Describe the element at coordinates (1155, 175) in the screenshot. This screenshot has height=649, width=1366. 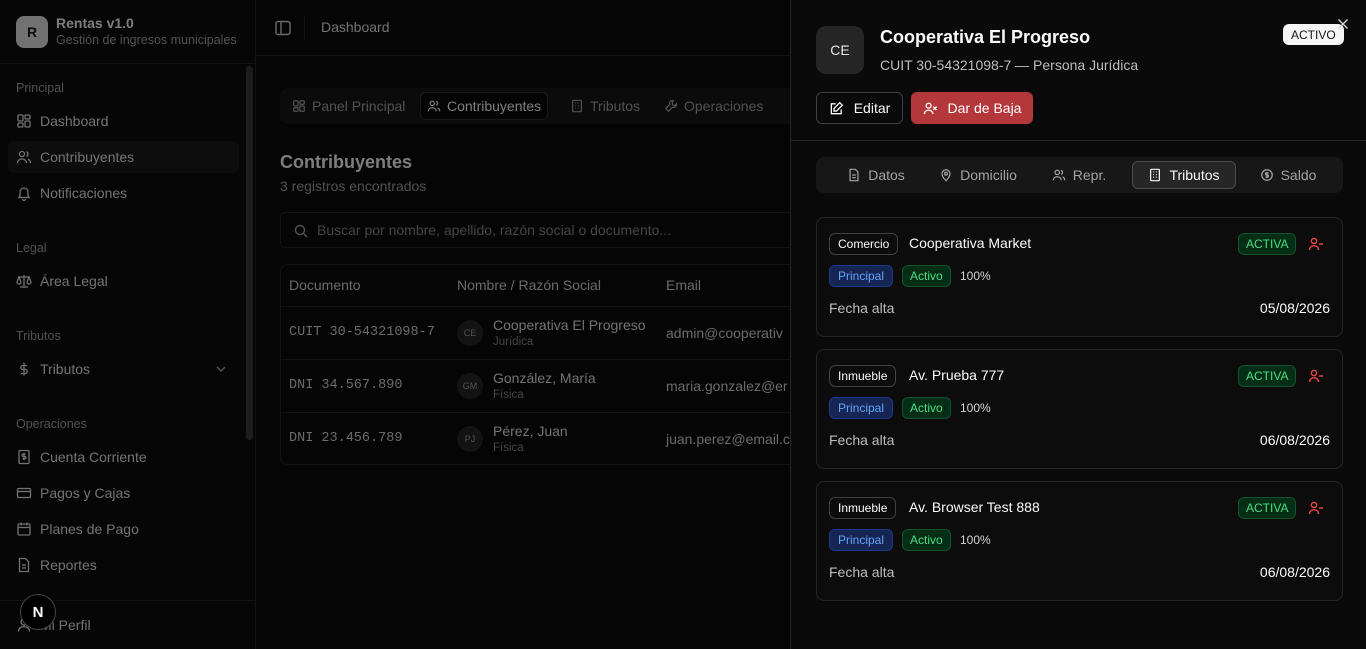
I see `building-icon` at that location.